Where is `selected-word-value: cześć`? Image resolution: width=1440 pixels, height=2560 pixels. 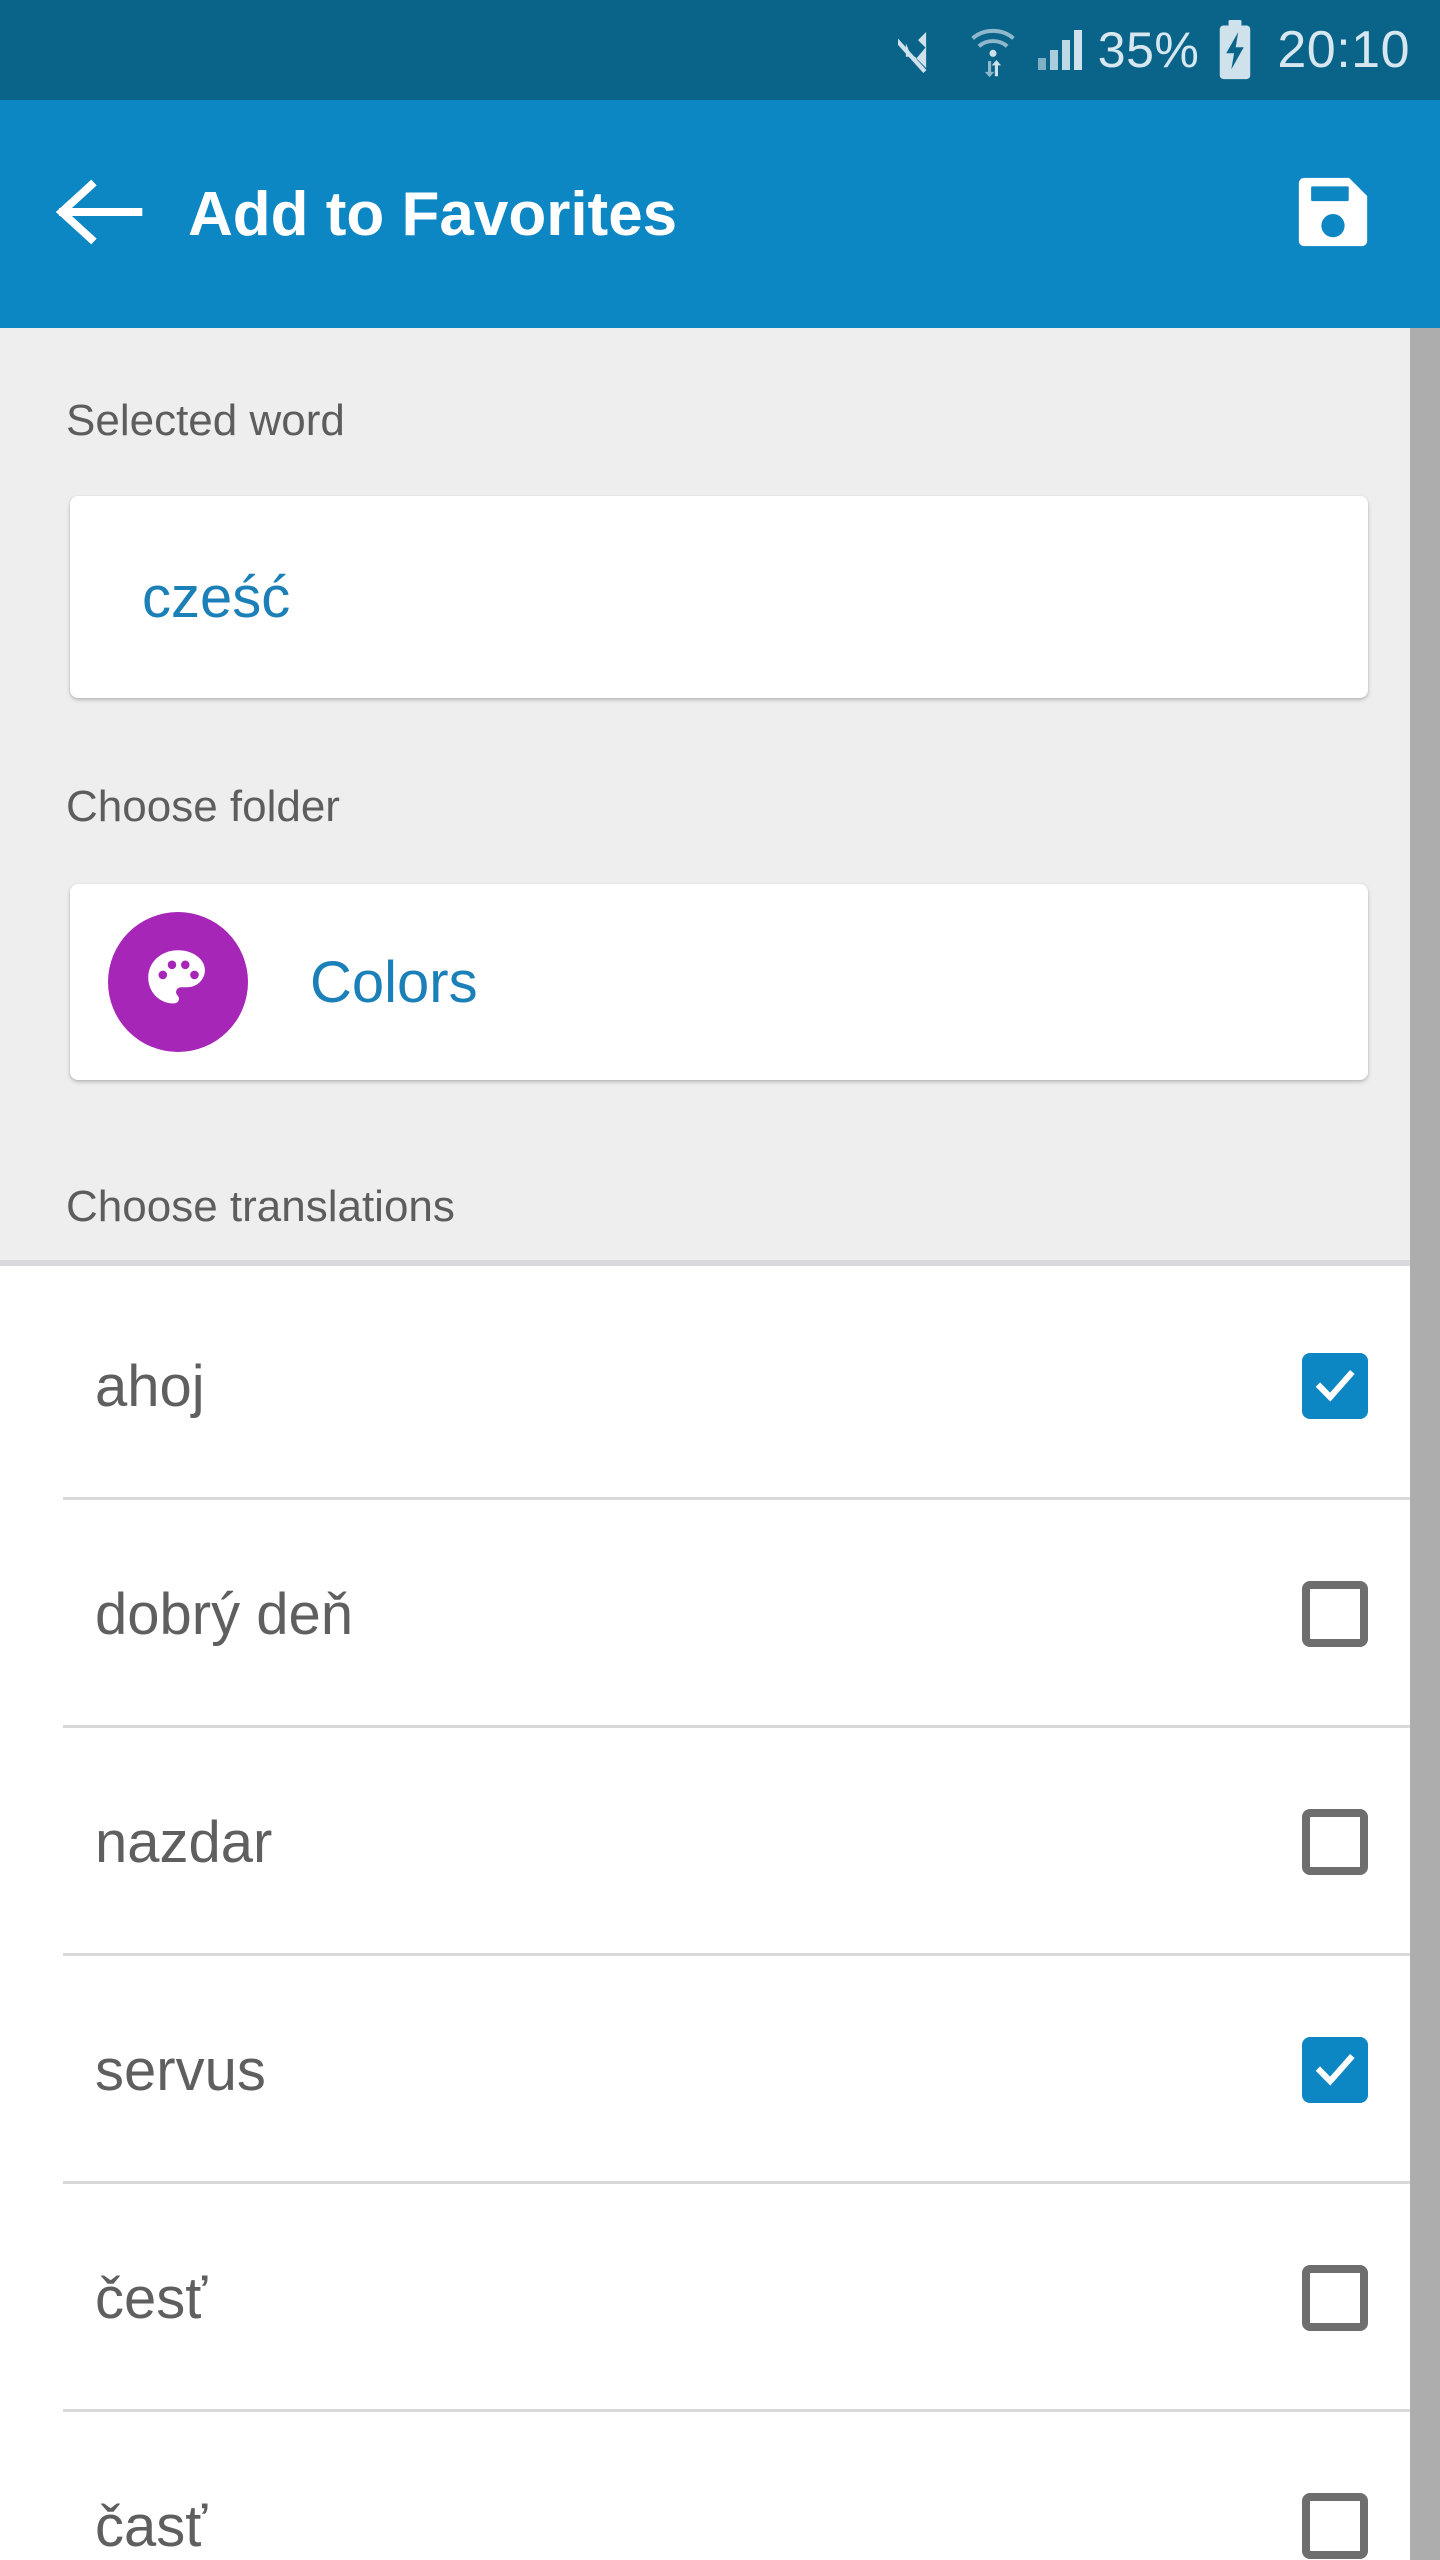
selected-word-value: cześć is located at coordinates (216, 597).